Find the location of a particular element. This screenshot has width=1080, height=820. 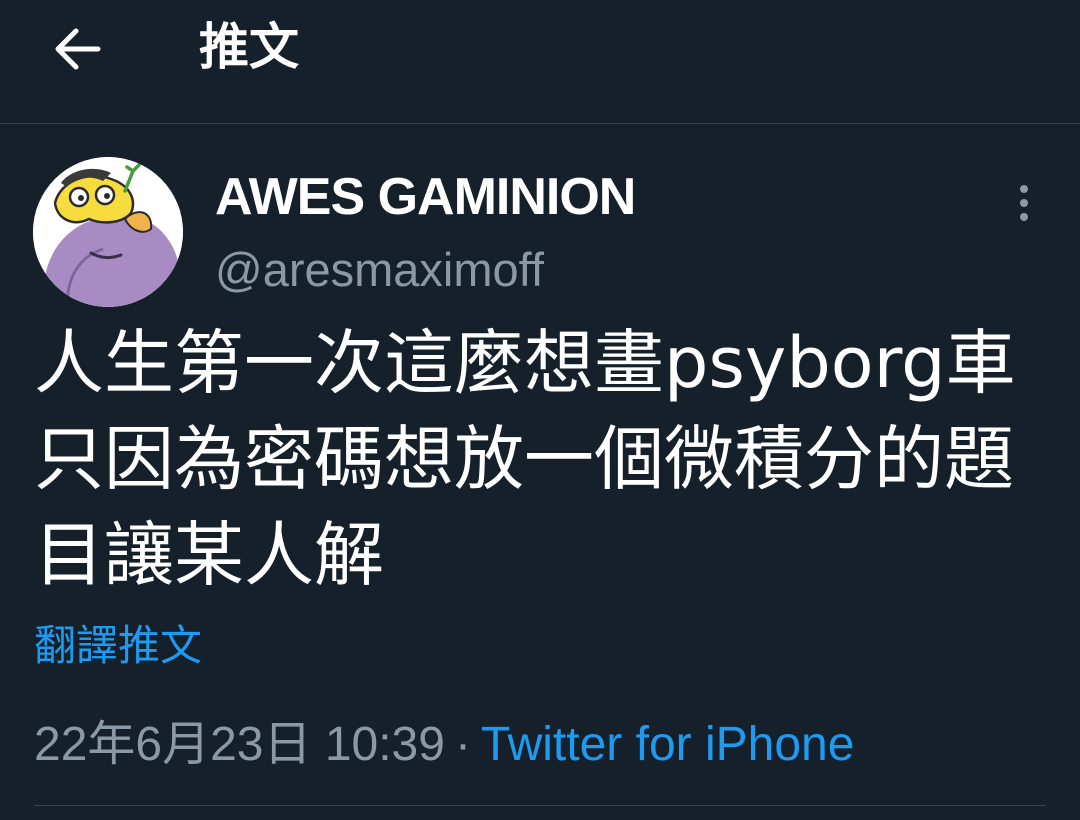

more-options-button is located at coordinates (1024, 203).